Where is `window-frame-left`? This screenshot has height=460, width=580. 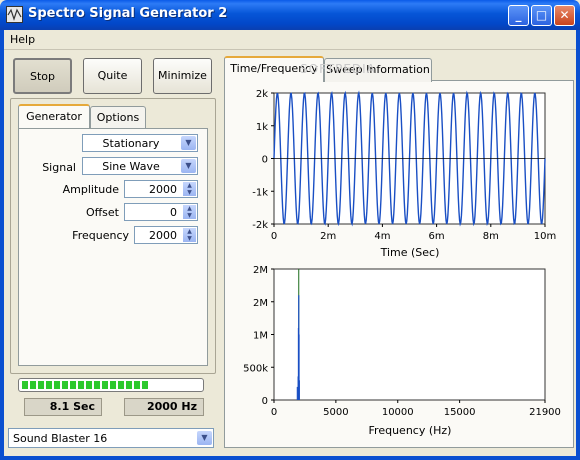 window-frame-left is located at coordinates (2, 245).